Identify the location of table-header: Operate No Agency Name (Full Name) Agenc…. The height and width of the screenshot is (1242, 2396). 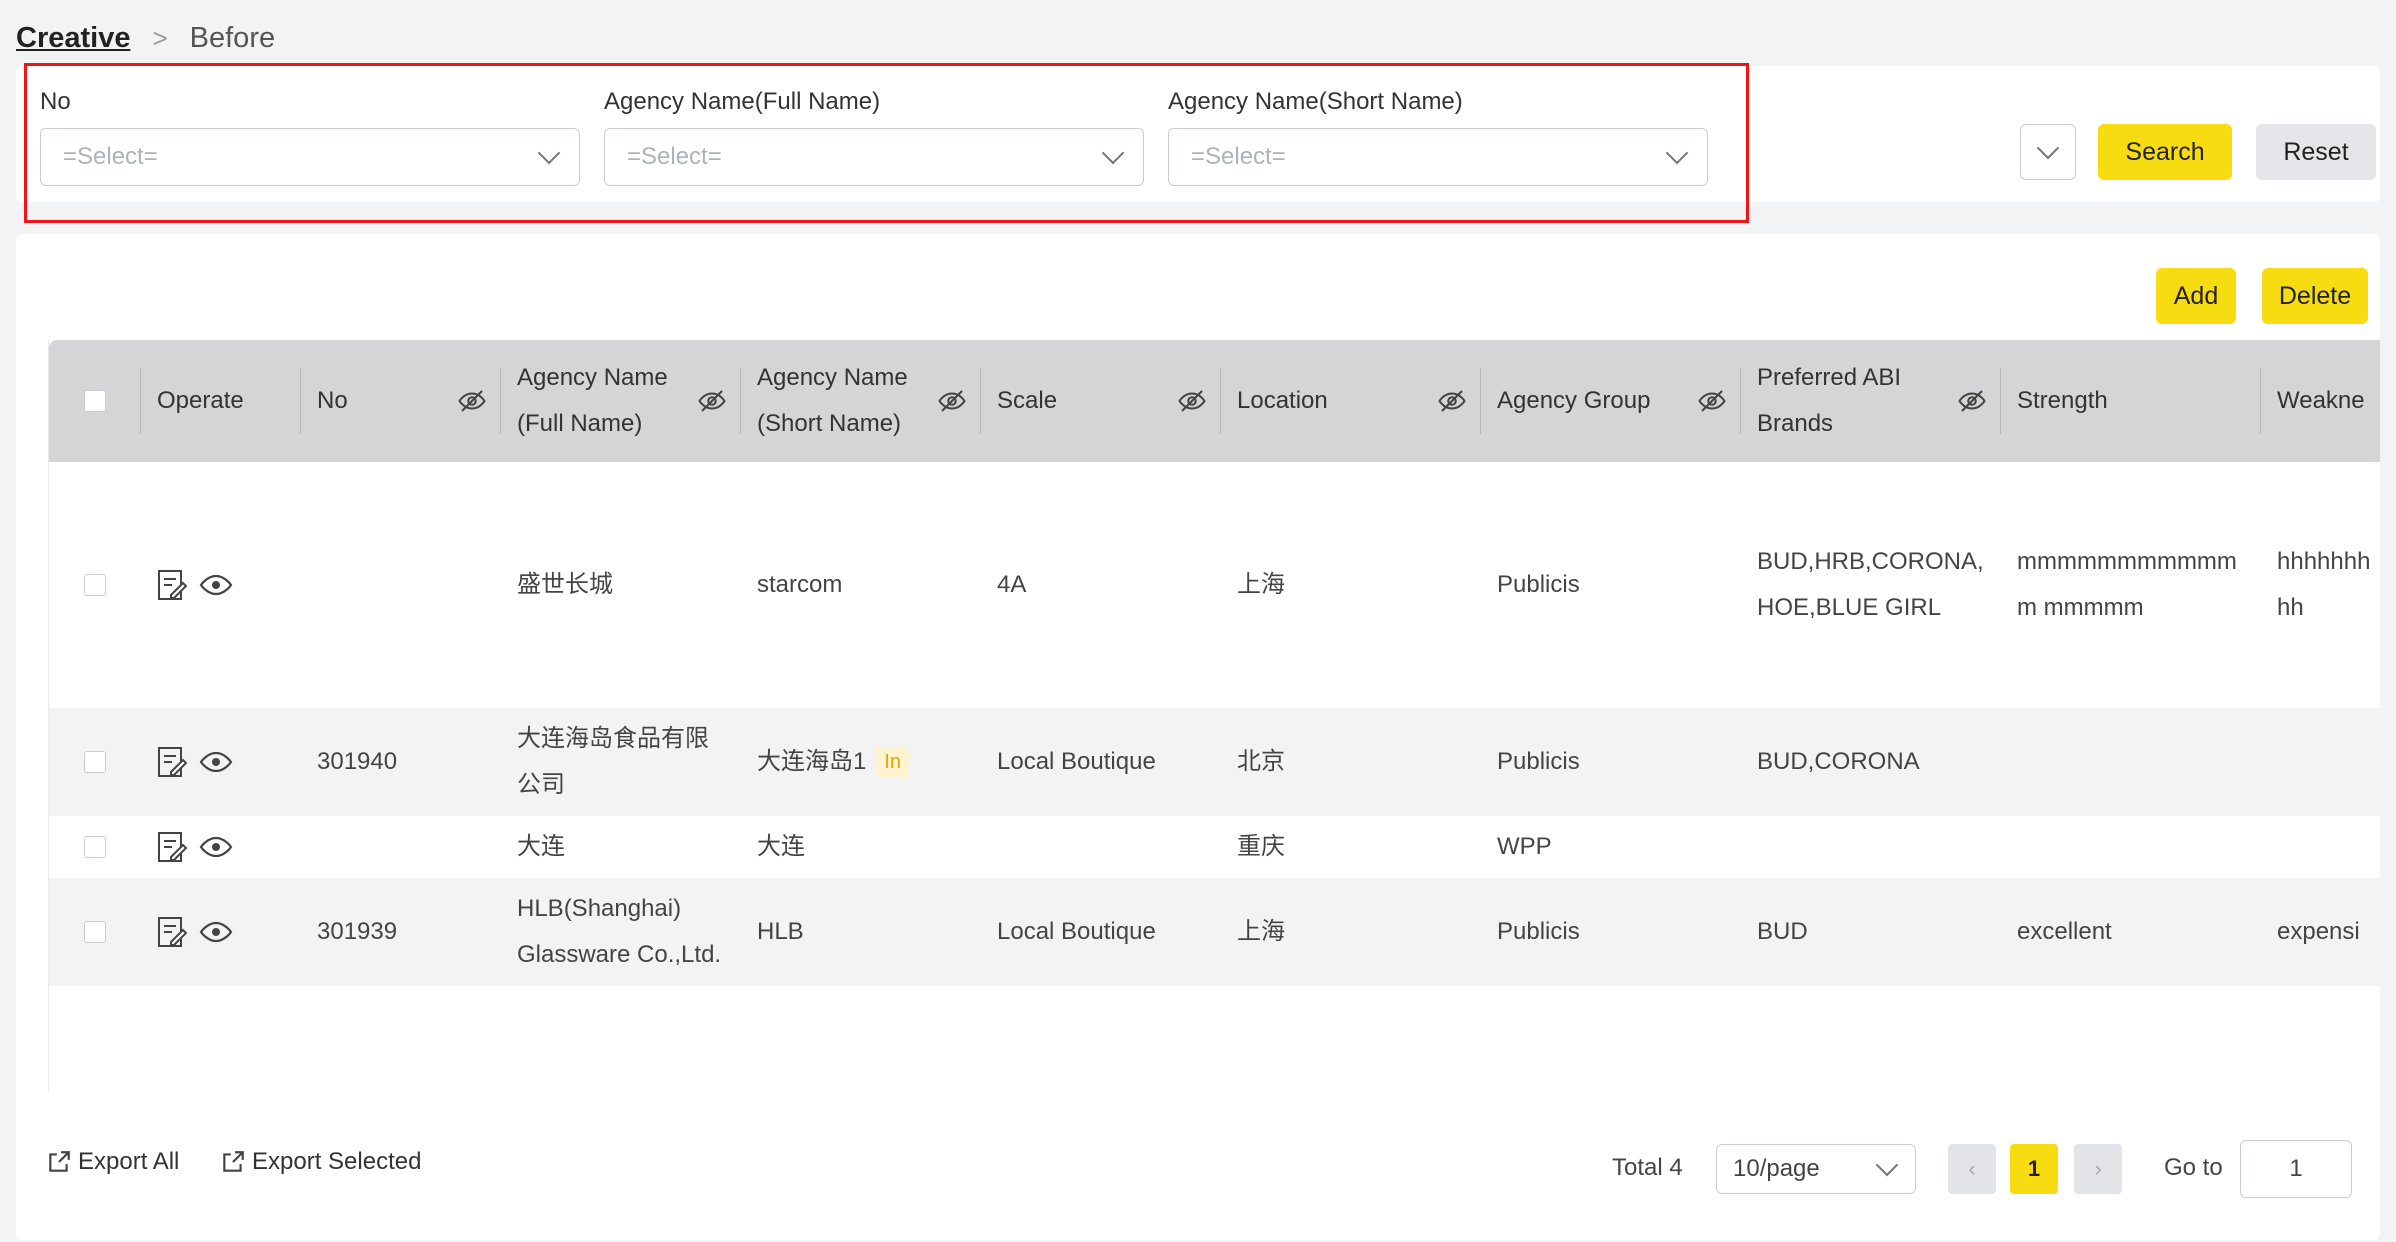
(1214, 401).